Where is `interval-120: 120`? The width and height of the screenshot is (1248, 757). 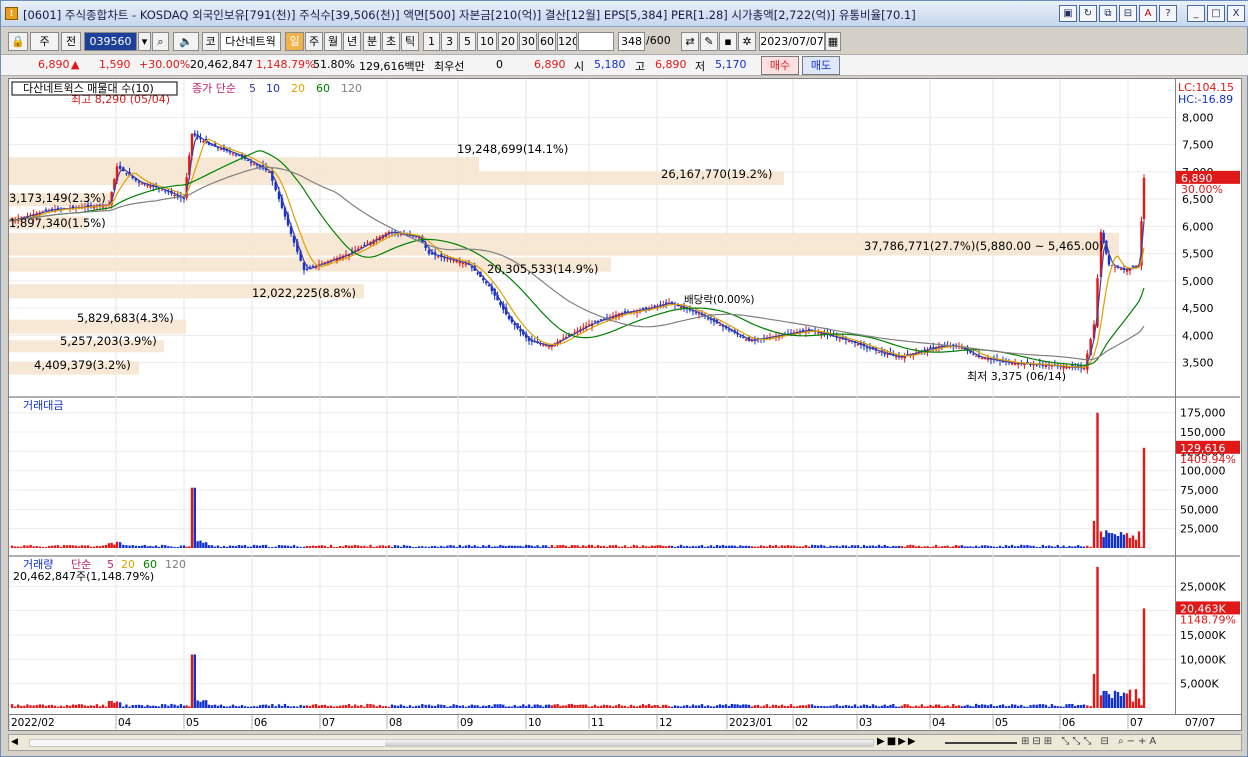 interval-120: 120 is located at coordinates (567, 41).